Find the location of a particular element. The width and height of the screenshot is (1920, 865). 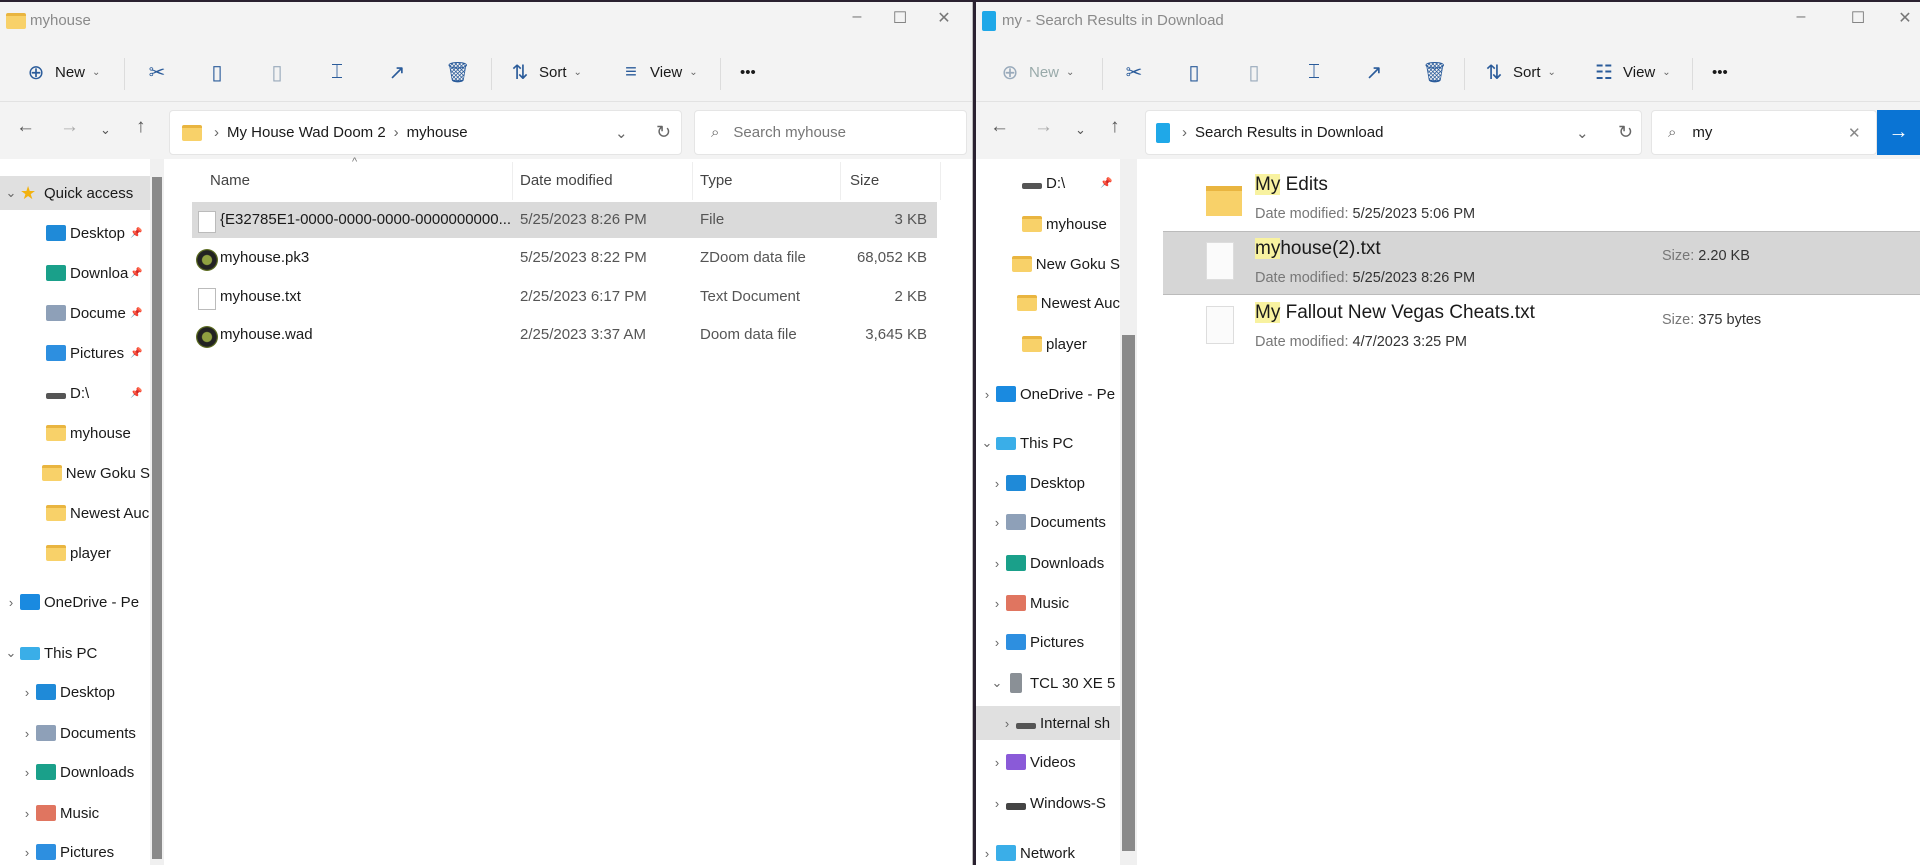

column-header-name: Name is located at coordinates (230, 180).